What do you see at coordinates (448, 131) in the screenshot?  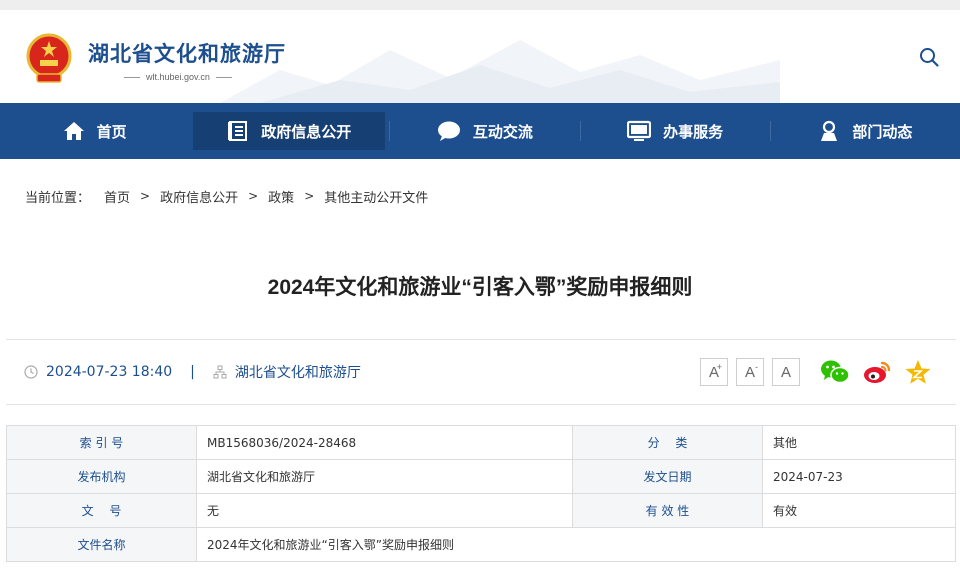 I see `chat-bubble-icon` at bounding box center [448, 131].